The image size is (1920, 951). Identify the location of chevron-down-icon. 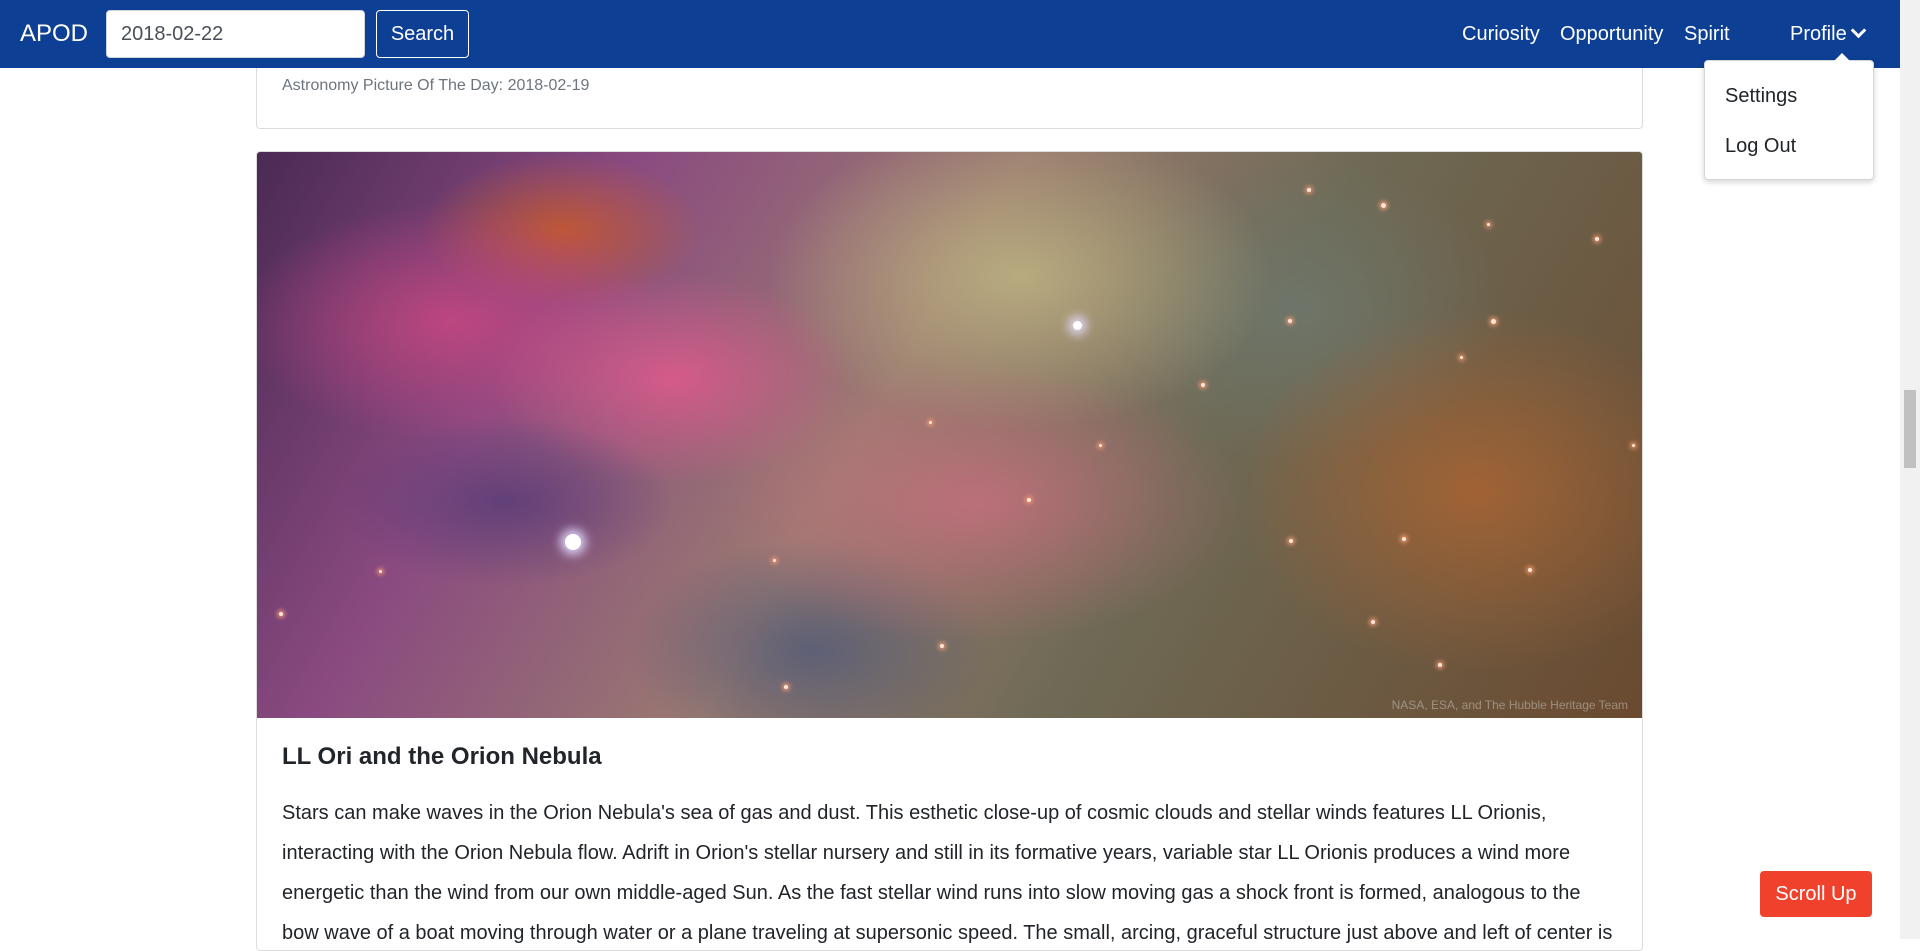
(1858, 30).